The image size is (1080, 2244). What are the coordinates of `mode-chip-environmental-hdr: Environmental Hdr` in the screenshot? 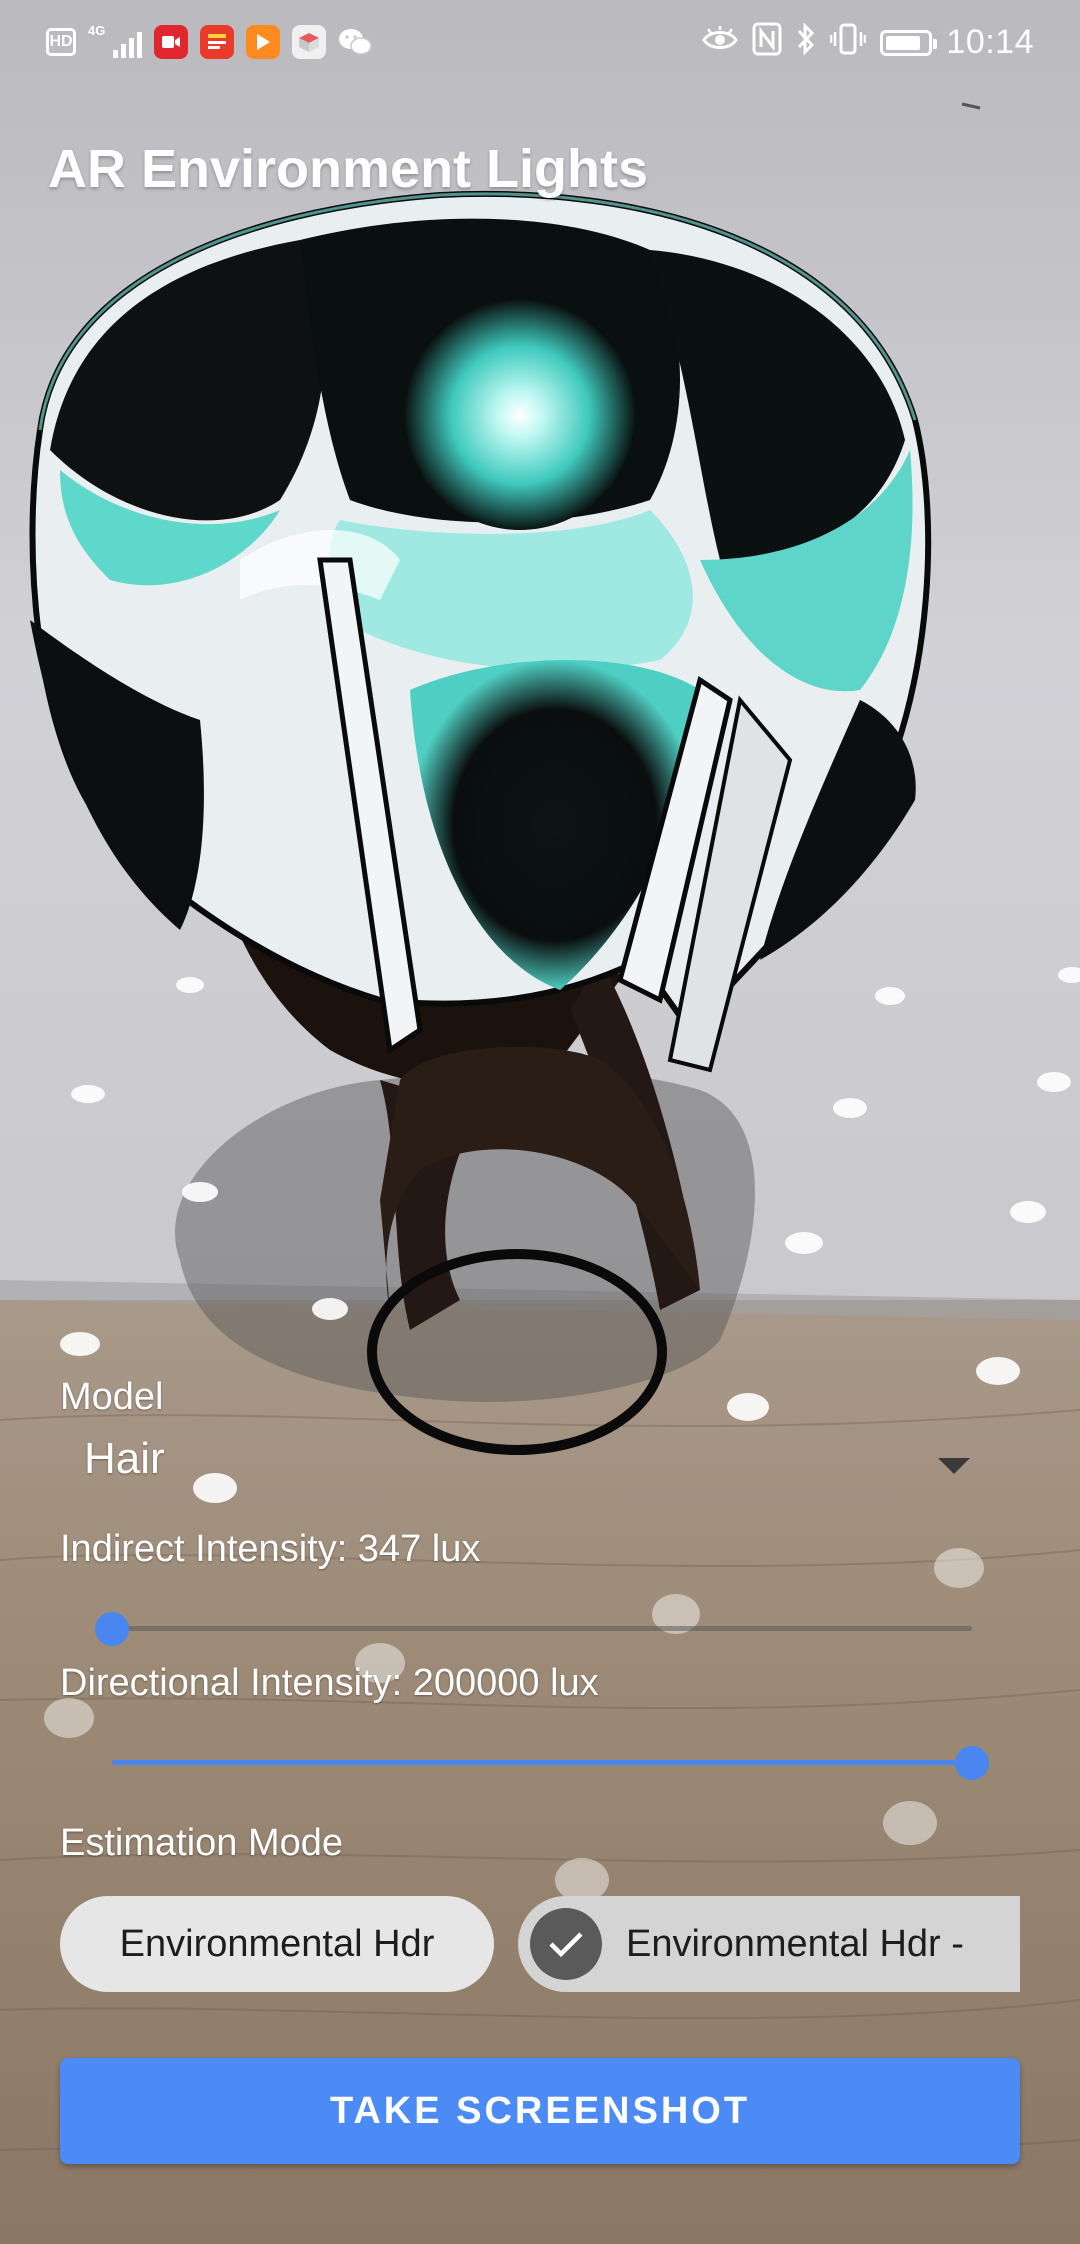 It's located at (277, 1944).